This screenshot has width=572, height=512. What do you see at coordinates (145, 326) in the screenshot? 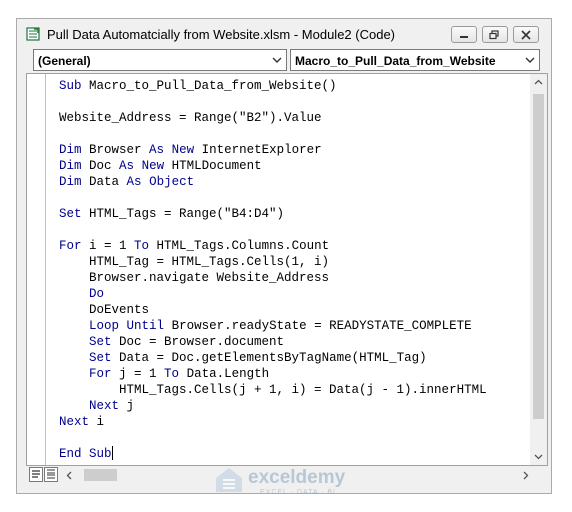
I see `code-keyword: Until` at bounding box center [145, 326].